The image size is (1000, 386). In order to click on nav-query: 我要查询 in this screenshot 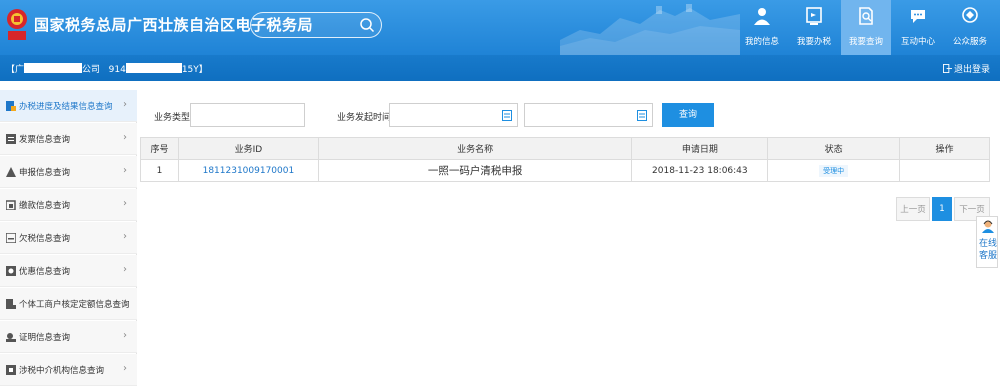, I will do `click(866, 27)`.